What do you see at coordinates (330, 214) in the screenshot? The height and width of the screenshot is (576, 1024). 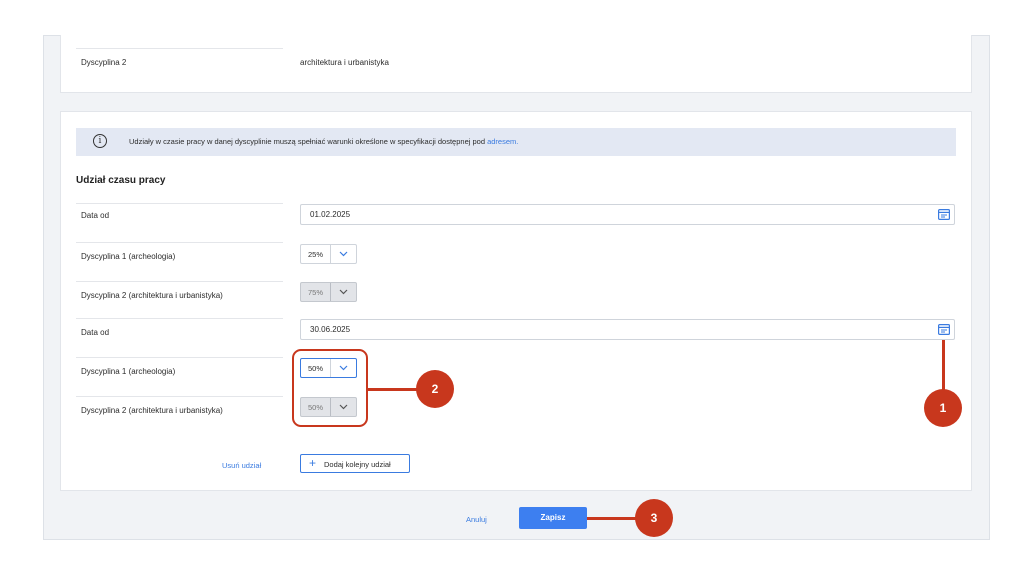 I see `date-from-value: 01.02.2025` at bounding box center [330, 214].